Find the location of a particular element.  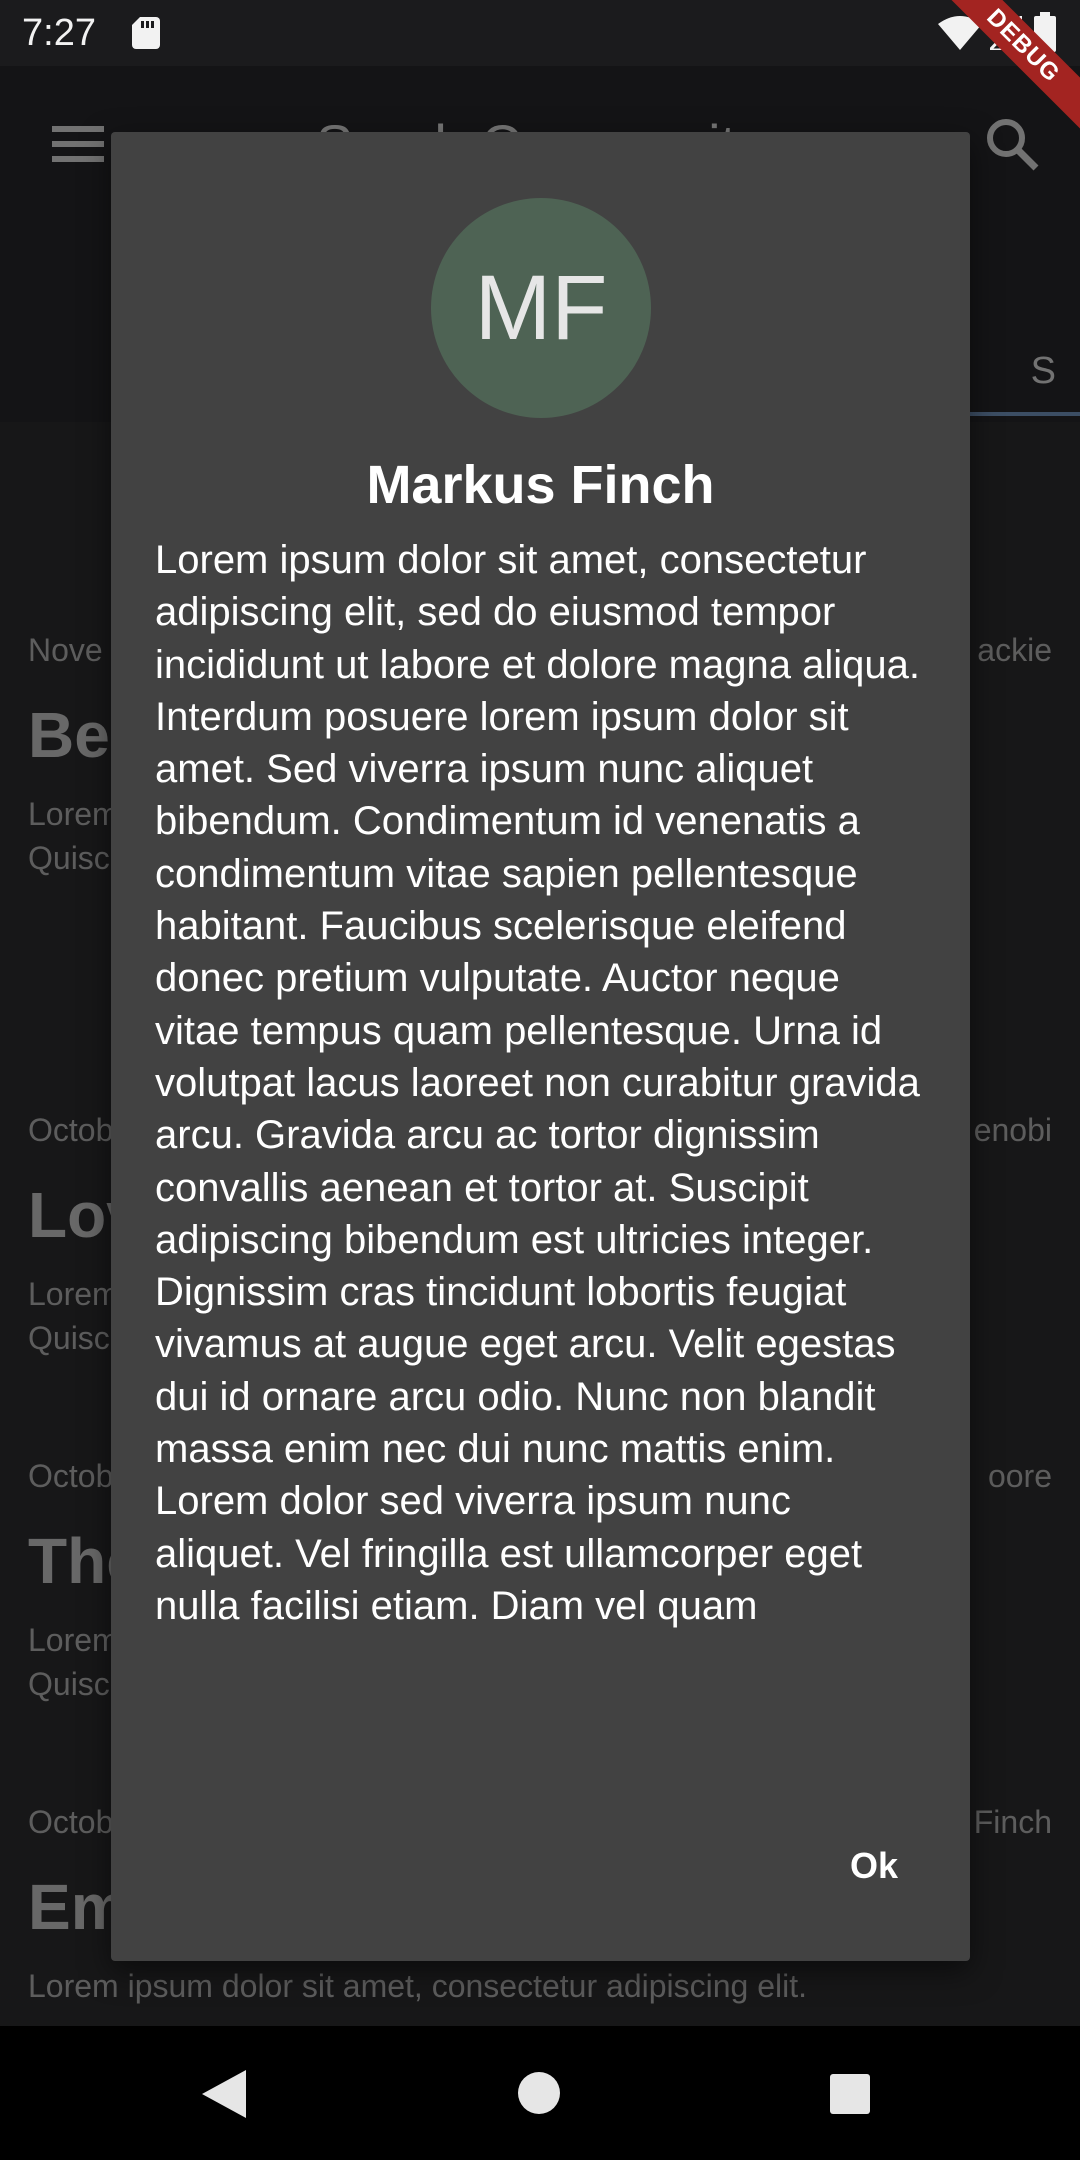

recent-apps-icon is located at coordinates (850, 2094).